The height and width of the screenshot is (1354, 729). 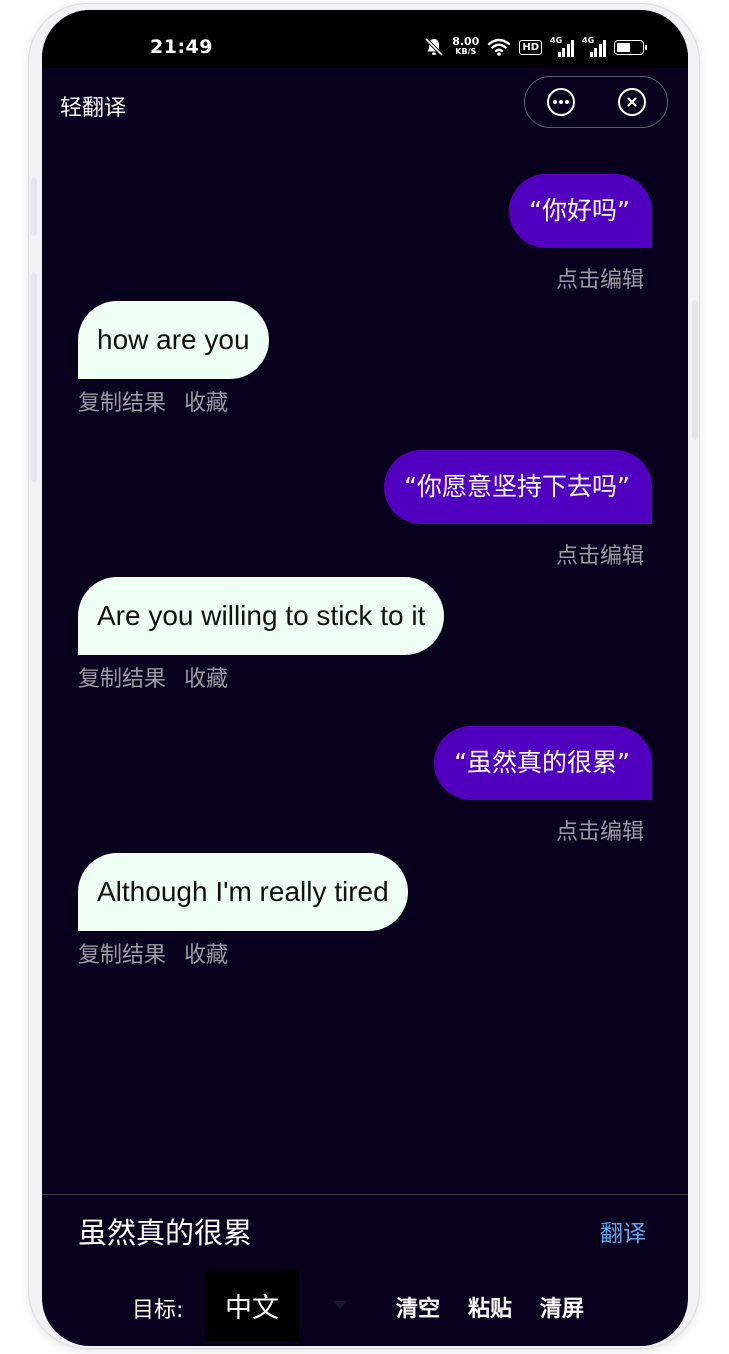 What do you see at coordinates (418, 1307) in the screenshot?
I see `clear-button: 清空` at bounding box center [418, 1307].